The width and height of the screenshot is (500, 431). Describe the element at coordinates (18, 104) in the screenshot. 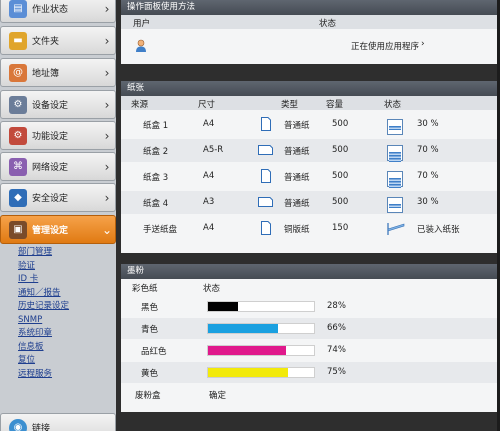

I see `device-settings-icon: ⚙` at that location.